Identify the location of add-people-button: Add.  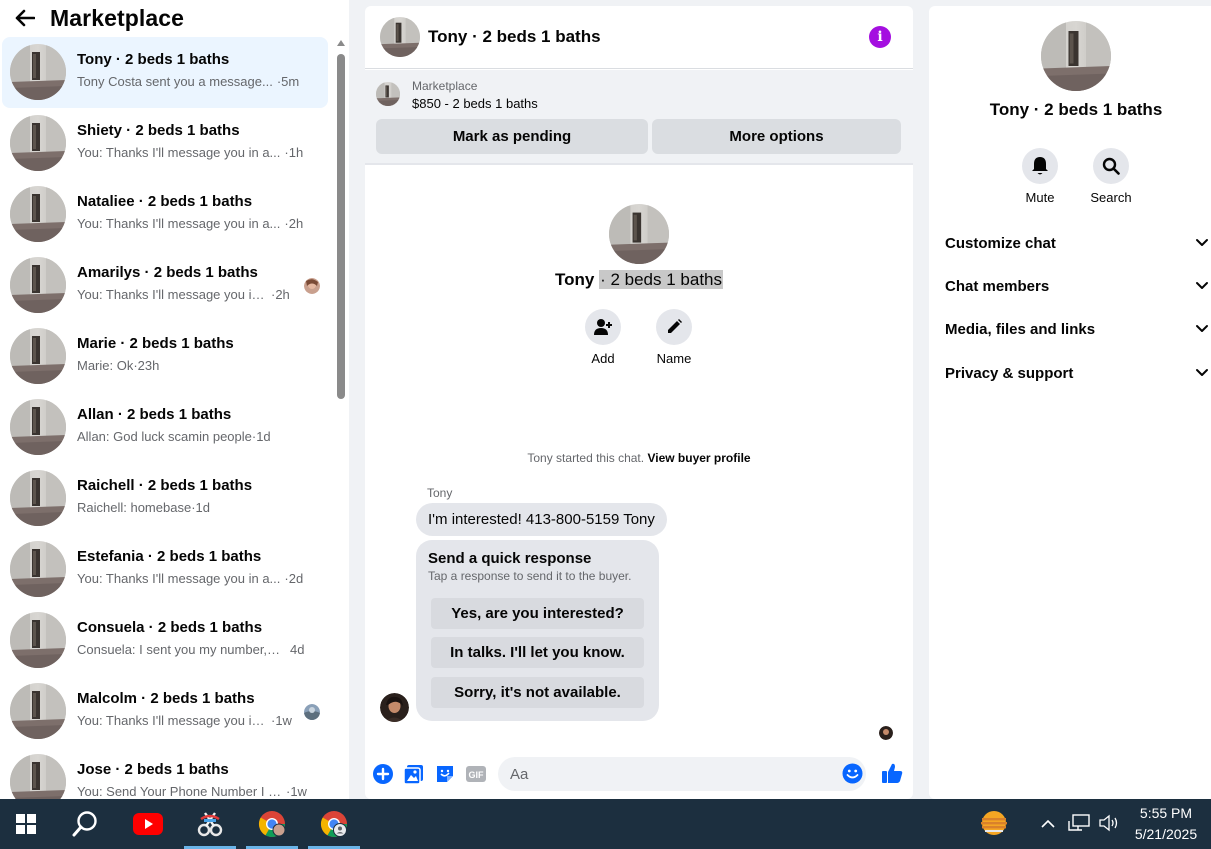
(603, 337).